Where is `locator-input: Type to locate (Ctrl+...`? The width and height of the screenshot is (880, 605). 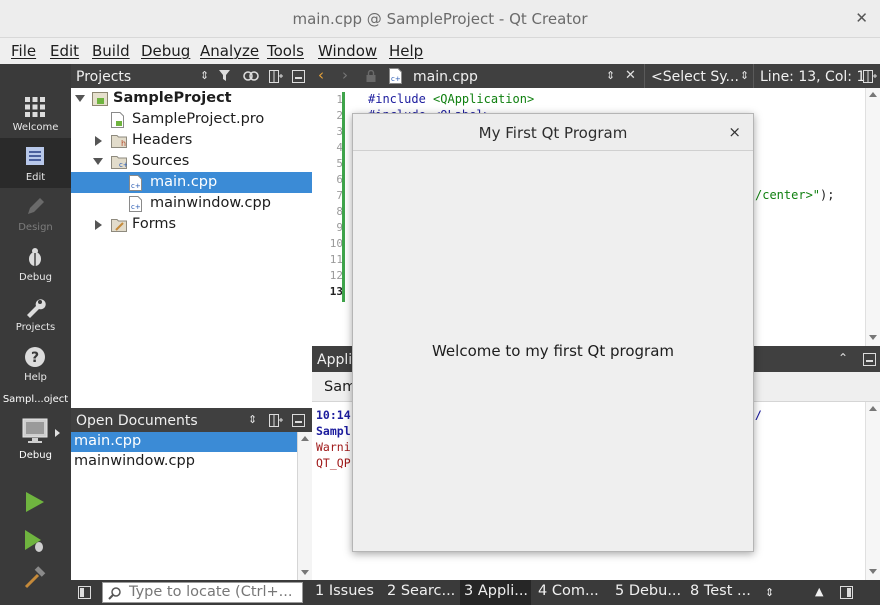 locator-input: Type to locate (Ctrl+... is located at coordinates (202, 592).